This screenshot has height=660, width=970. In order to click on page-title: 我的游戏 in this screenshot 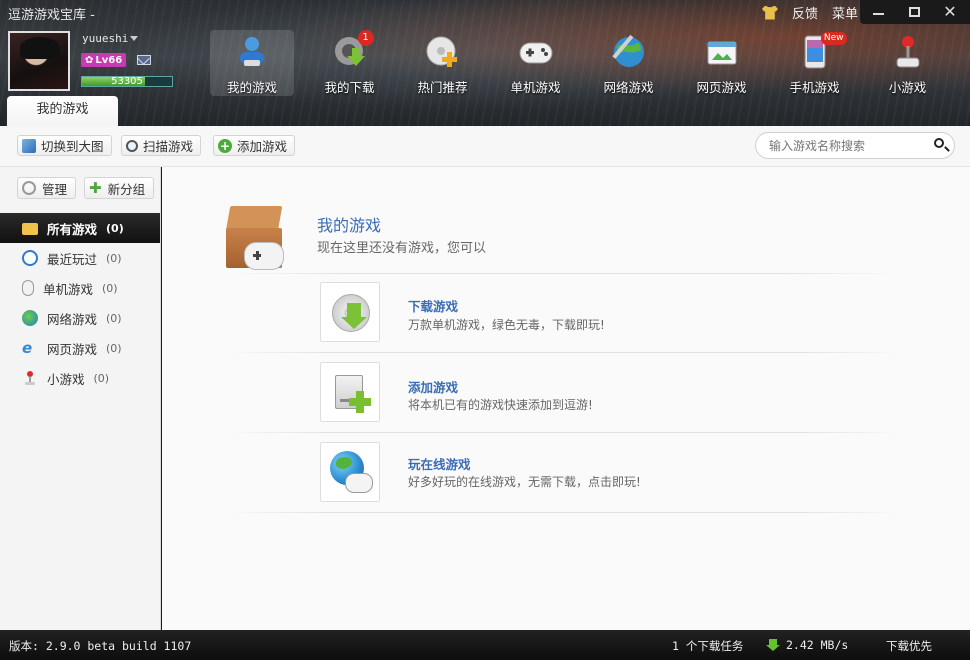, I will do `click(349, 225)`.